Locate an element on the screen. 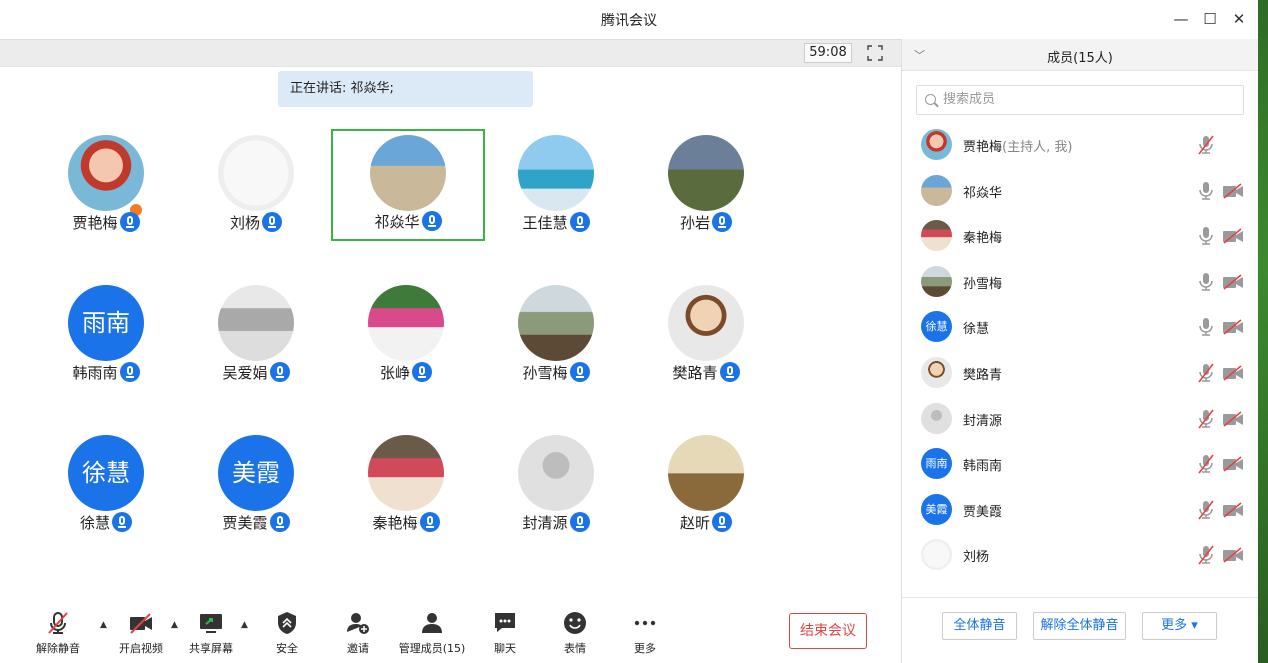 Image resolution: width=1268 pixels, height=663 pixels. title-bar: 腾讯会议 — ☐ ✕ is located at coordinates (629, 19).